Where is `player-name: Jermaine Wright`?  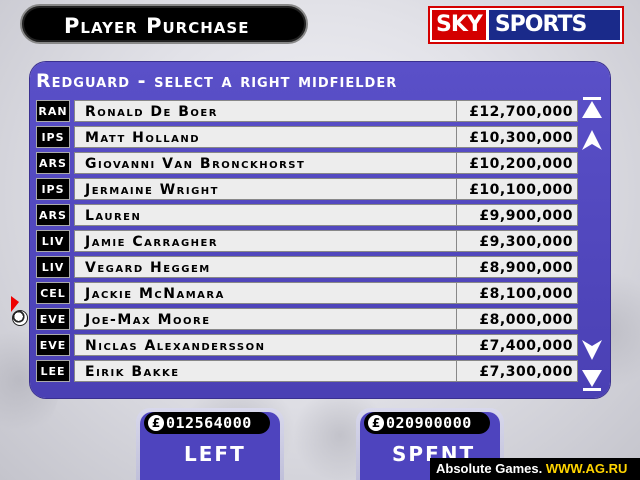 player-name: Jermaine Wright is located at coordinates (278, 189).